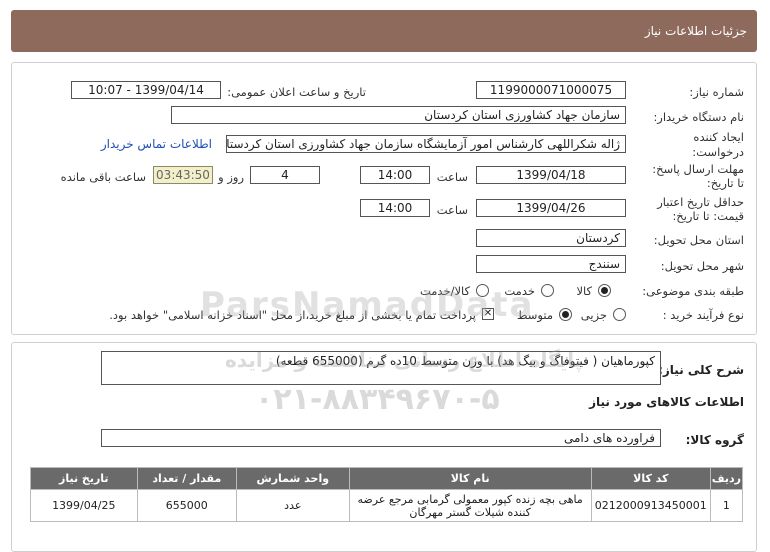  Describe the element at coordinates (551, 208) in the screenshot. I see `price-validity-date-field: 1399/04/26` at that location.